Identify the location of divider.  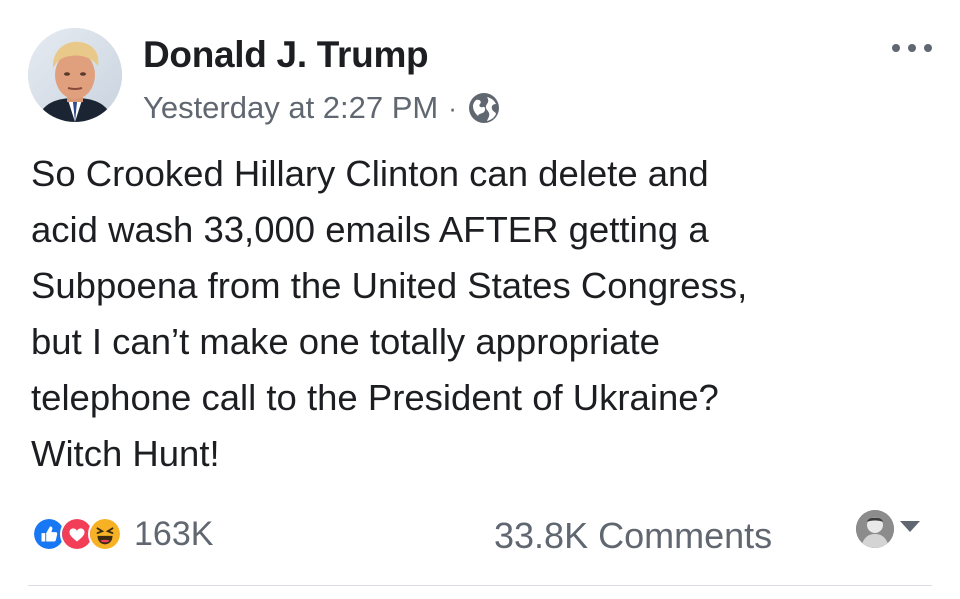
(480, 585).